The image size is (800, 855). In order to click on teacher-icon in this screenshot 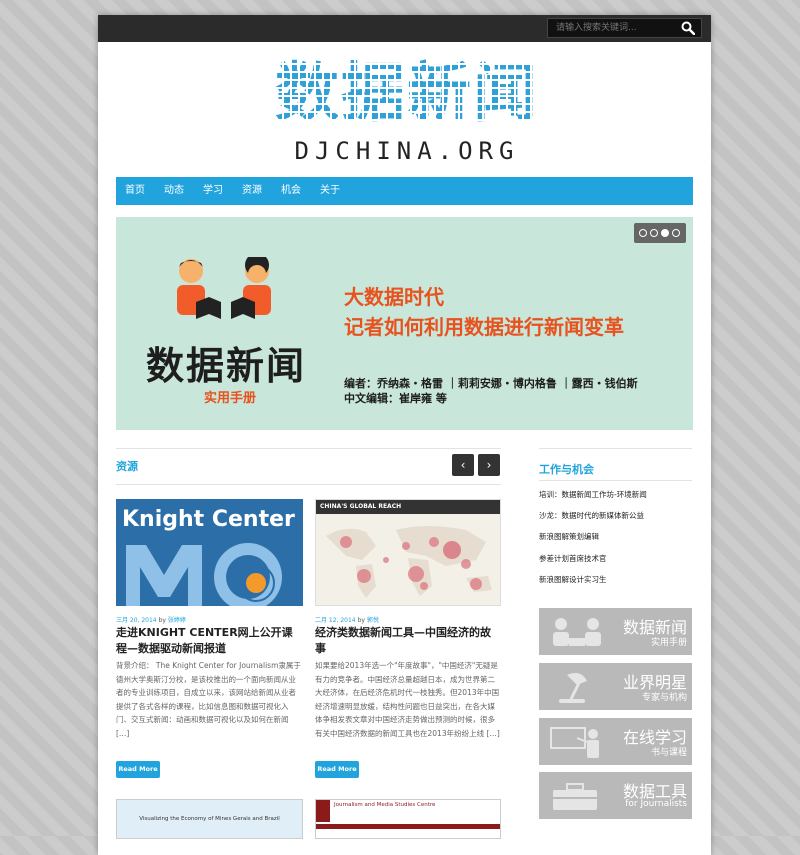, I will do `click(574, 742)`.